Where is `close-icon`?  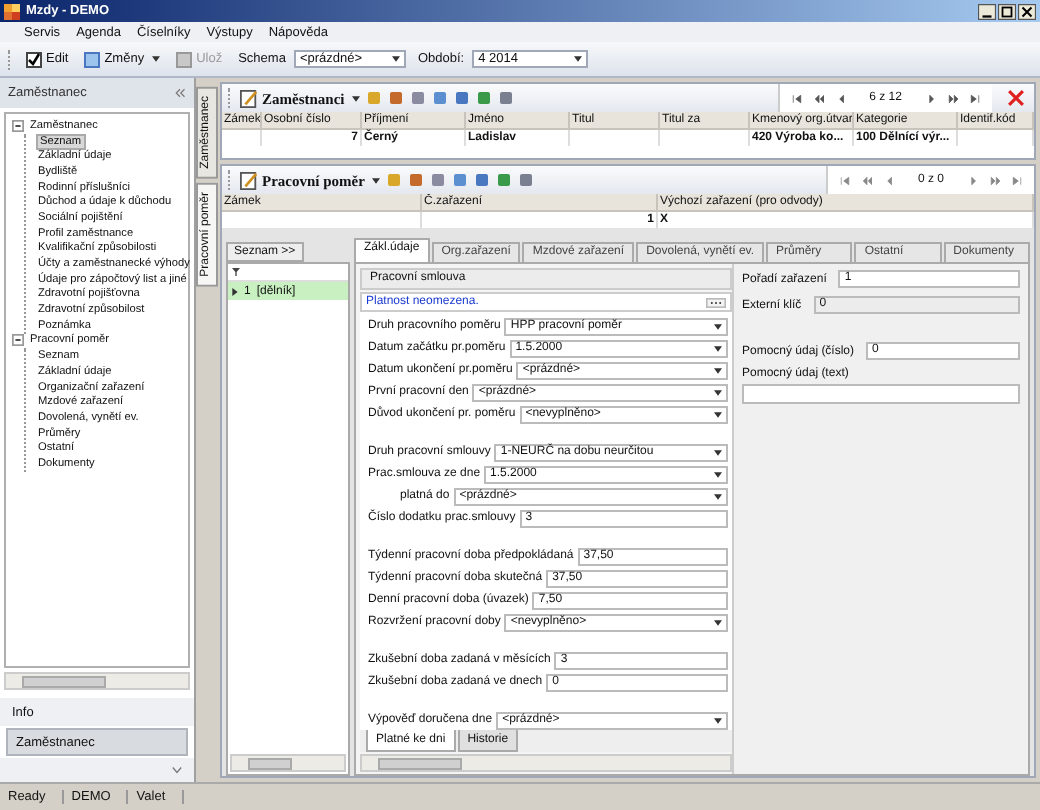 close-icon is located at coordinates (1027, 11).